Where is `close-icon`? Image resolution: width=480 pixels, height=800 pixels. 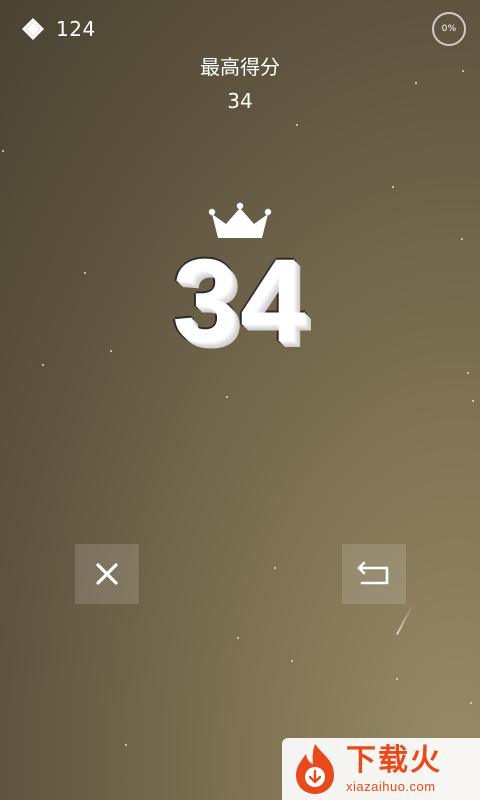 close-icon is located at coordinates (107, 574).